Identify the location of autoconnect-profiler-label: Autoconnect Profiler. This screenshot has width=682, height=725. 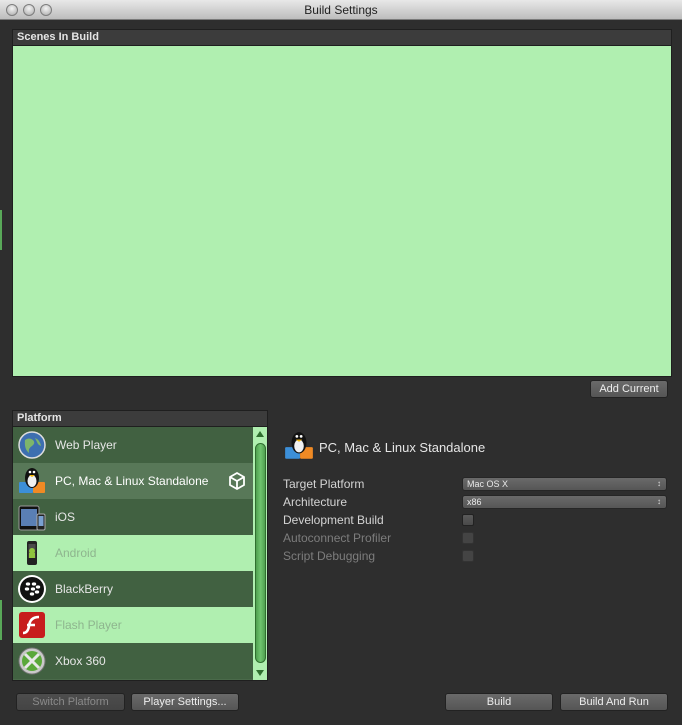
(337, 538).